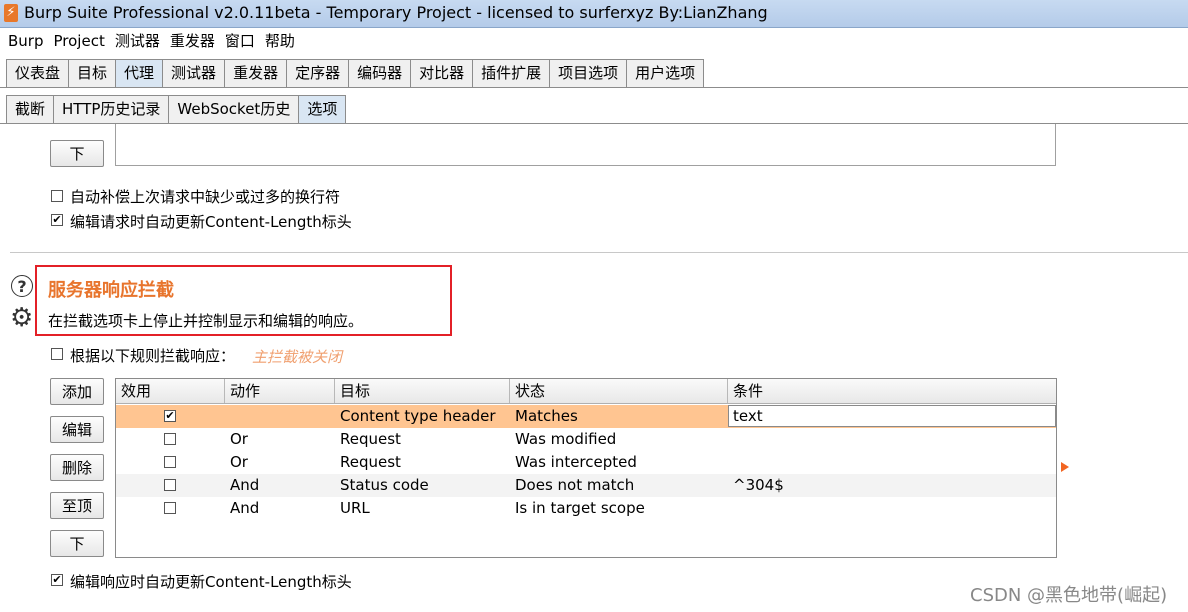 The height and width of the screenshot is (612, 1188). What do you see at coordinates (1065, 467) in the screenshot?
I see `expand-arrow-icon` at bounding box center [1065, 467].